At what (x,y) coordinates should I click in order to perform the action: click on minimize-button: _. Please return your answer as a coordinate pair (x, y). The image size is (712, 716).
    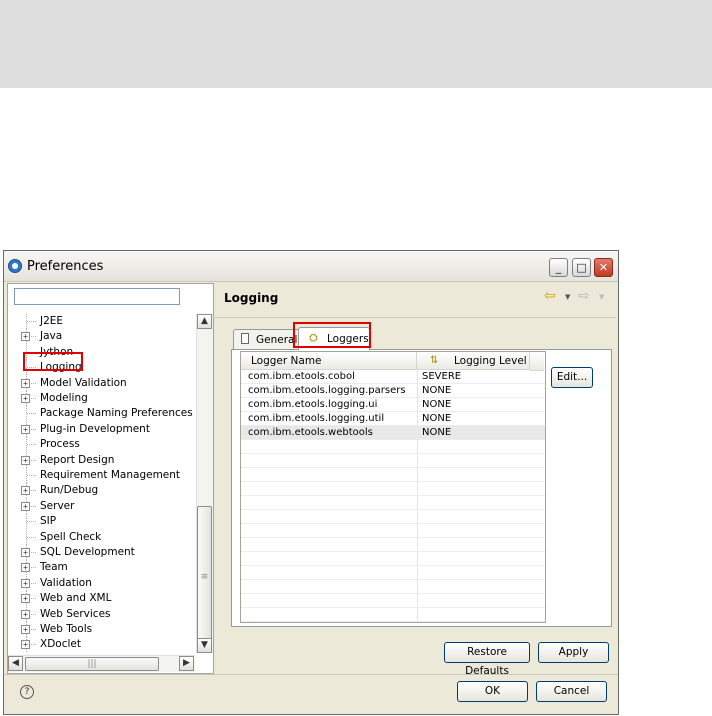
    Looking at the image, I should click on (558, 267).